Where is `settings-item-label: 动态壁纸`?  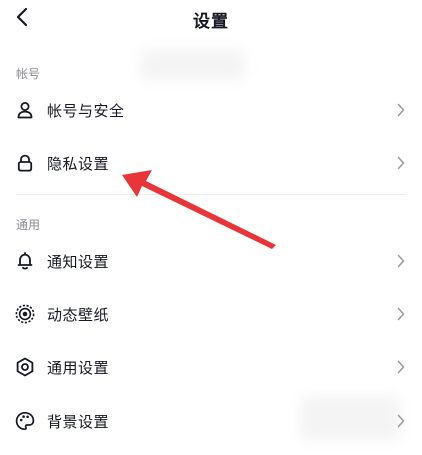 settings-item-label: 动态壁纸 is located at coordinates (78, 315).